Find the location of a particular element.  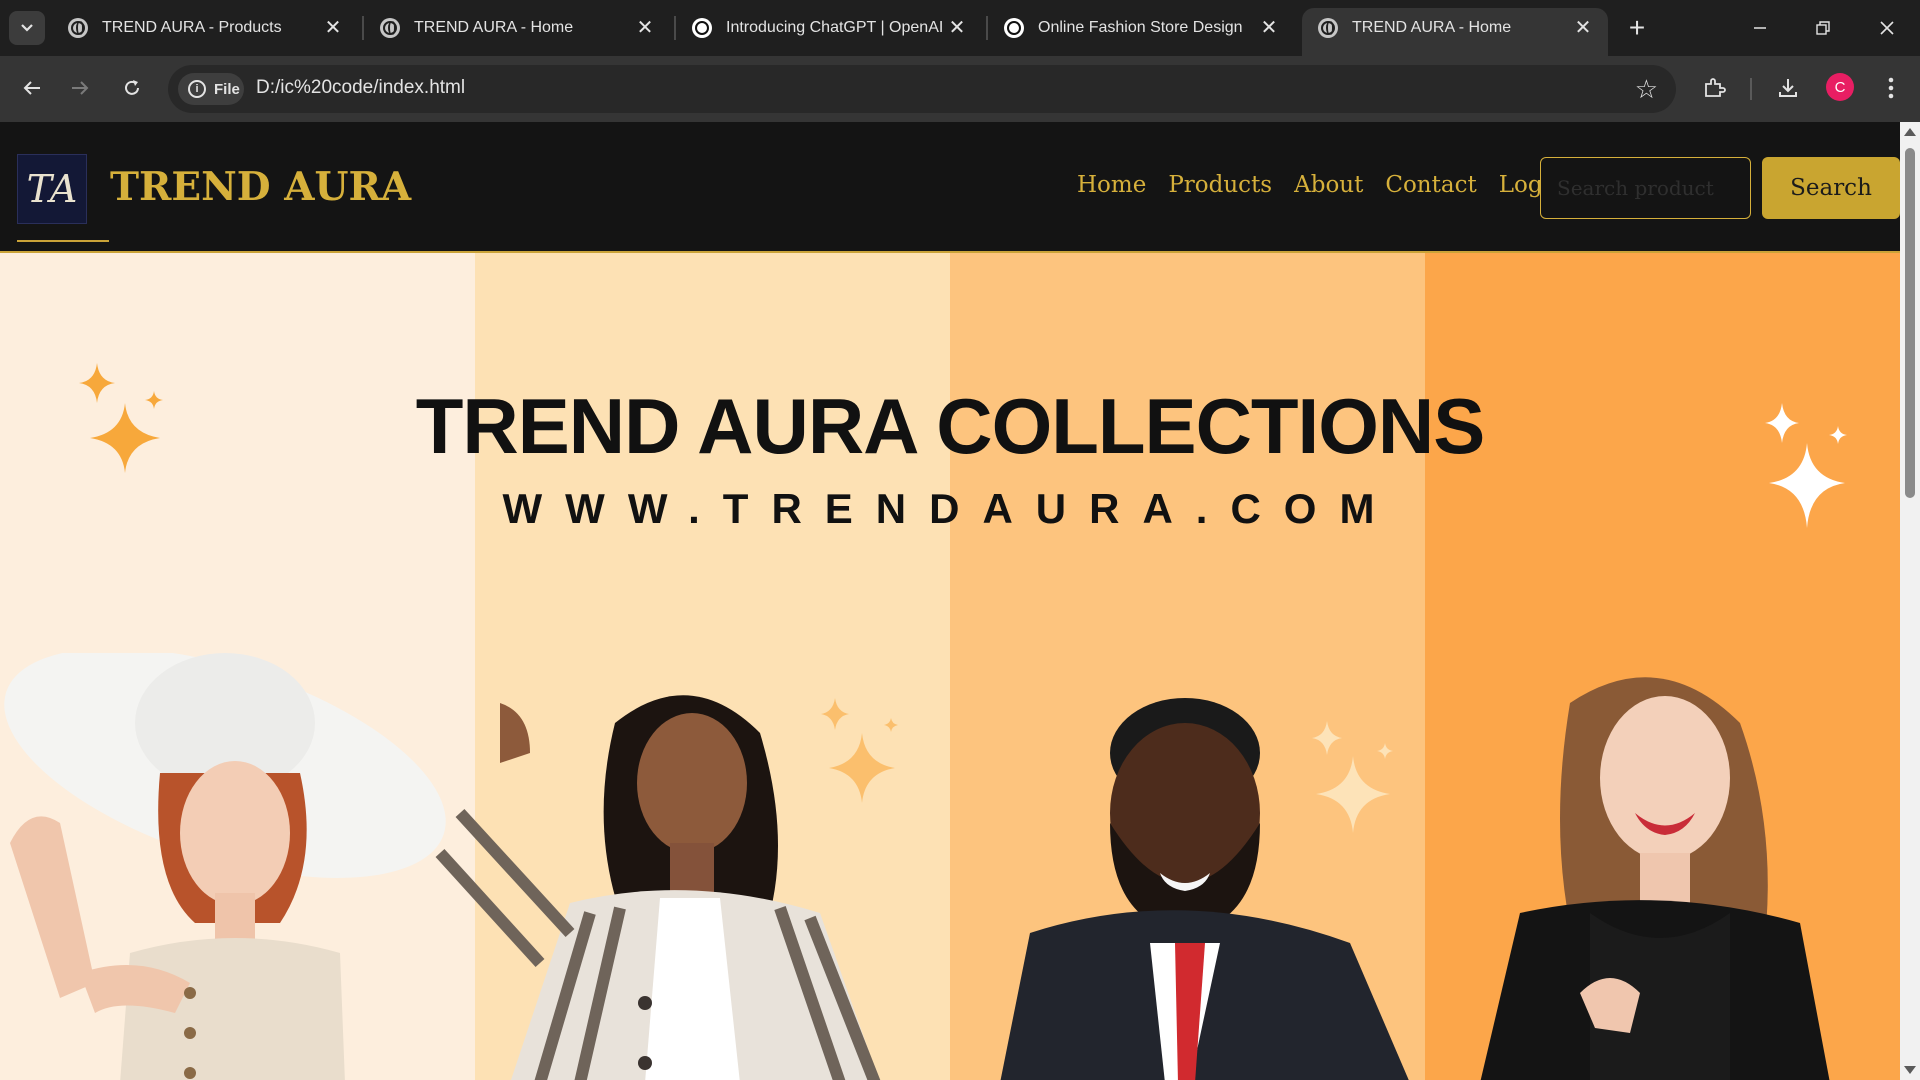

hero-website-url: WWW.TRENDAURA.COM is located at coordinates (950, 508).